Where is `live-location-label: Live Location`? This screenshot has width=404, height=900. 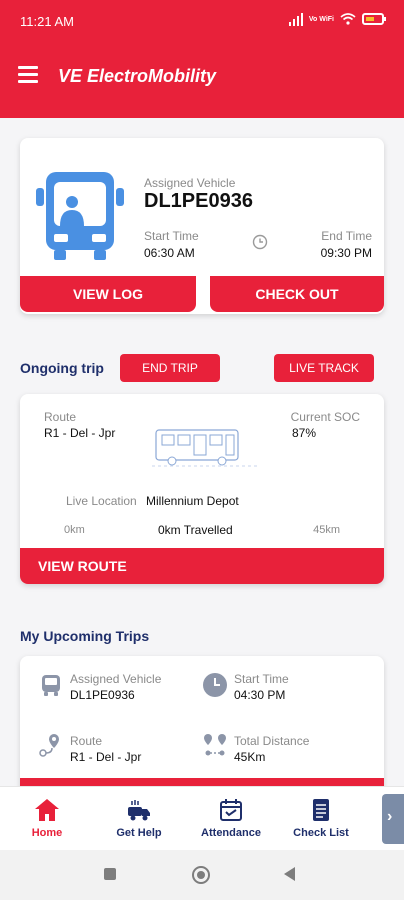 live-location-label: Live Location is located at coordinates (101, 501).